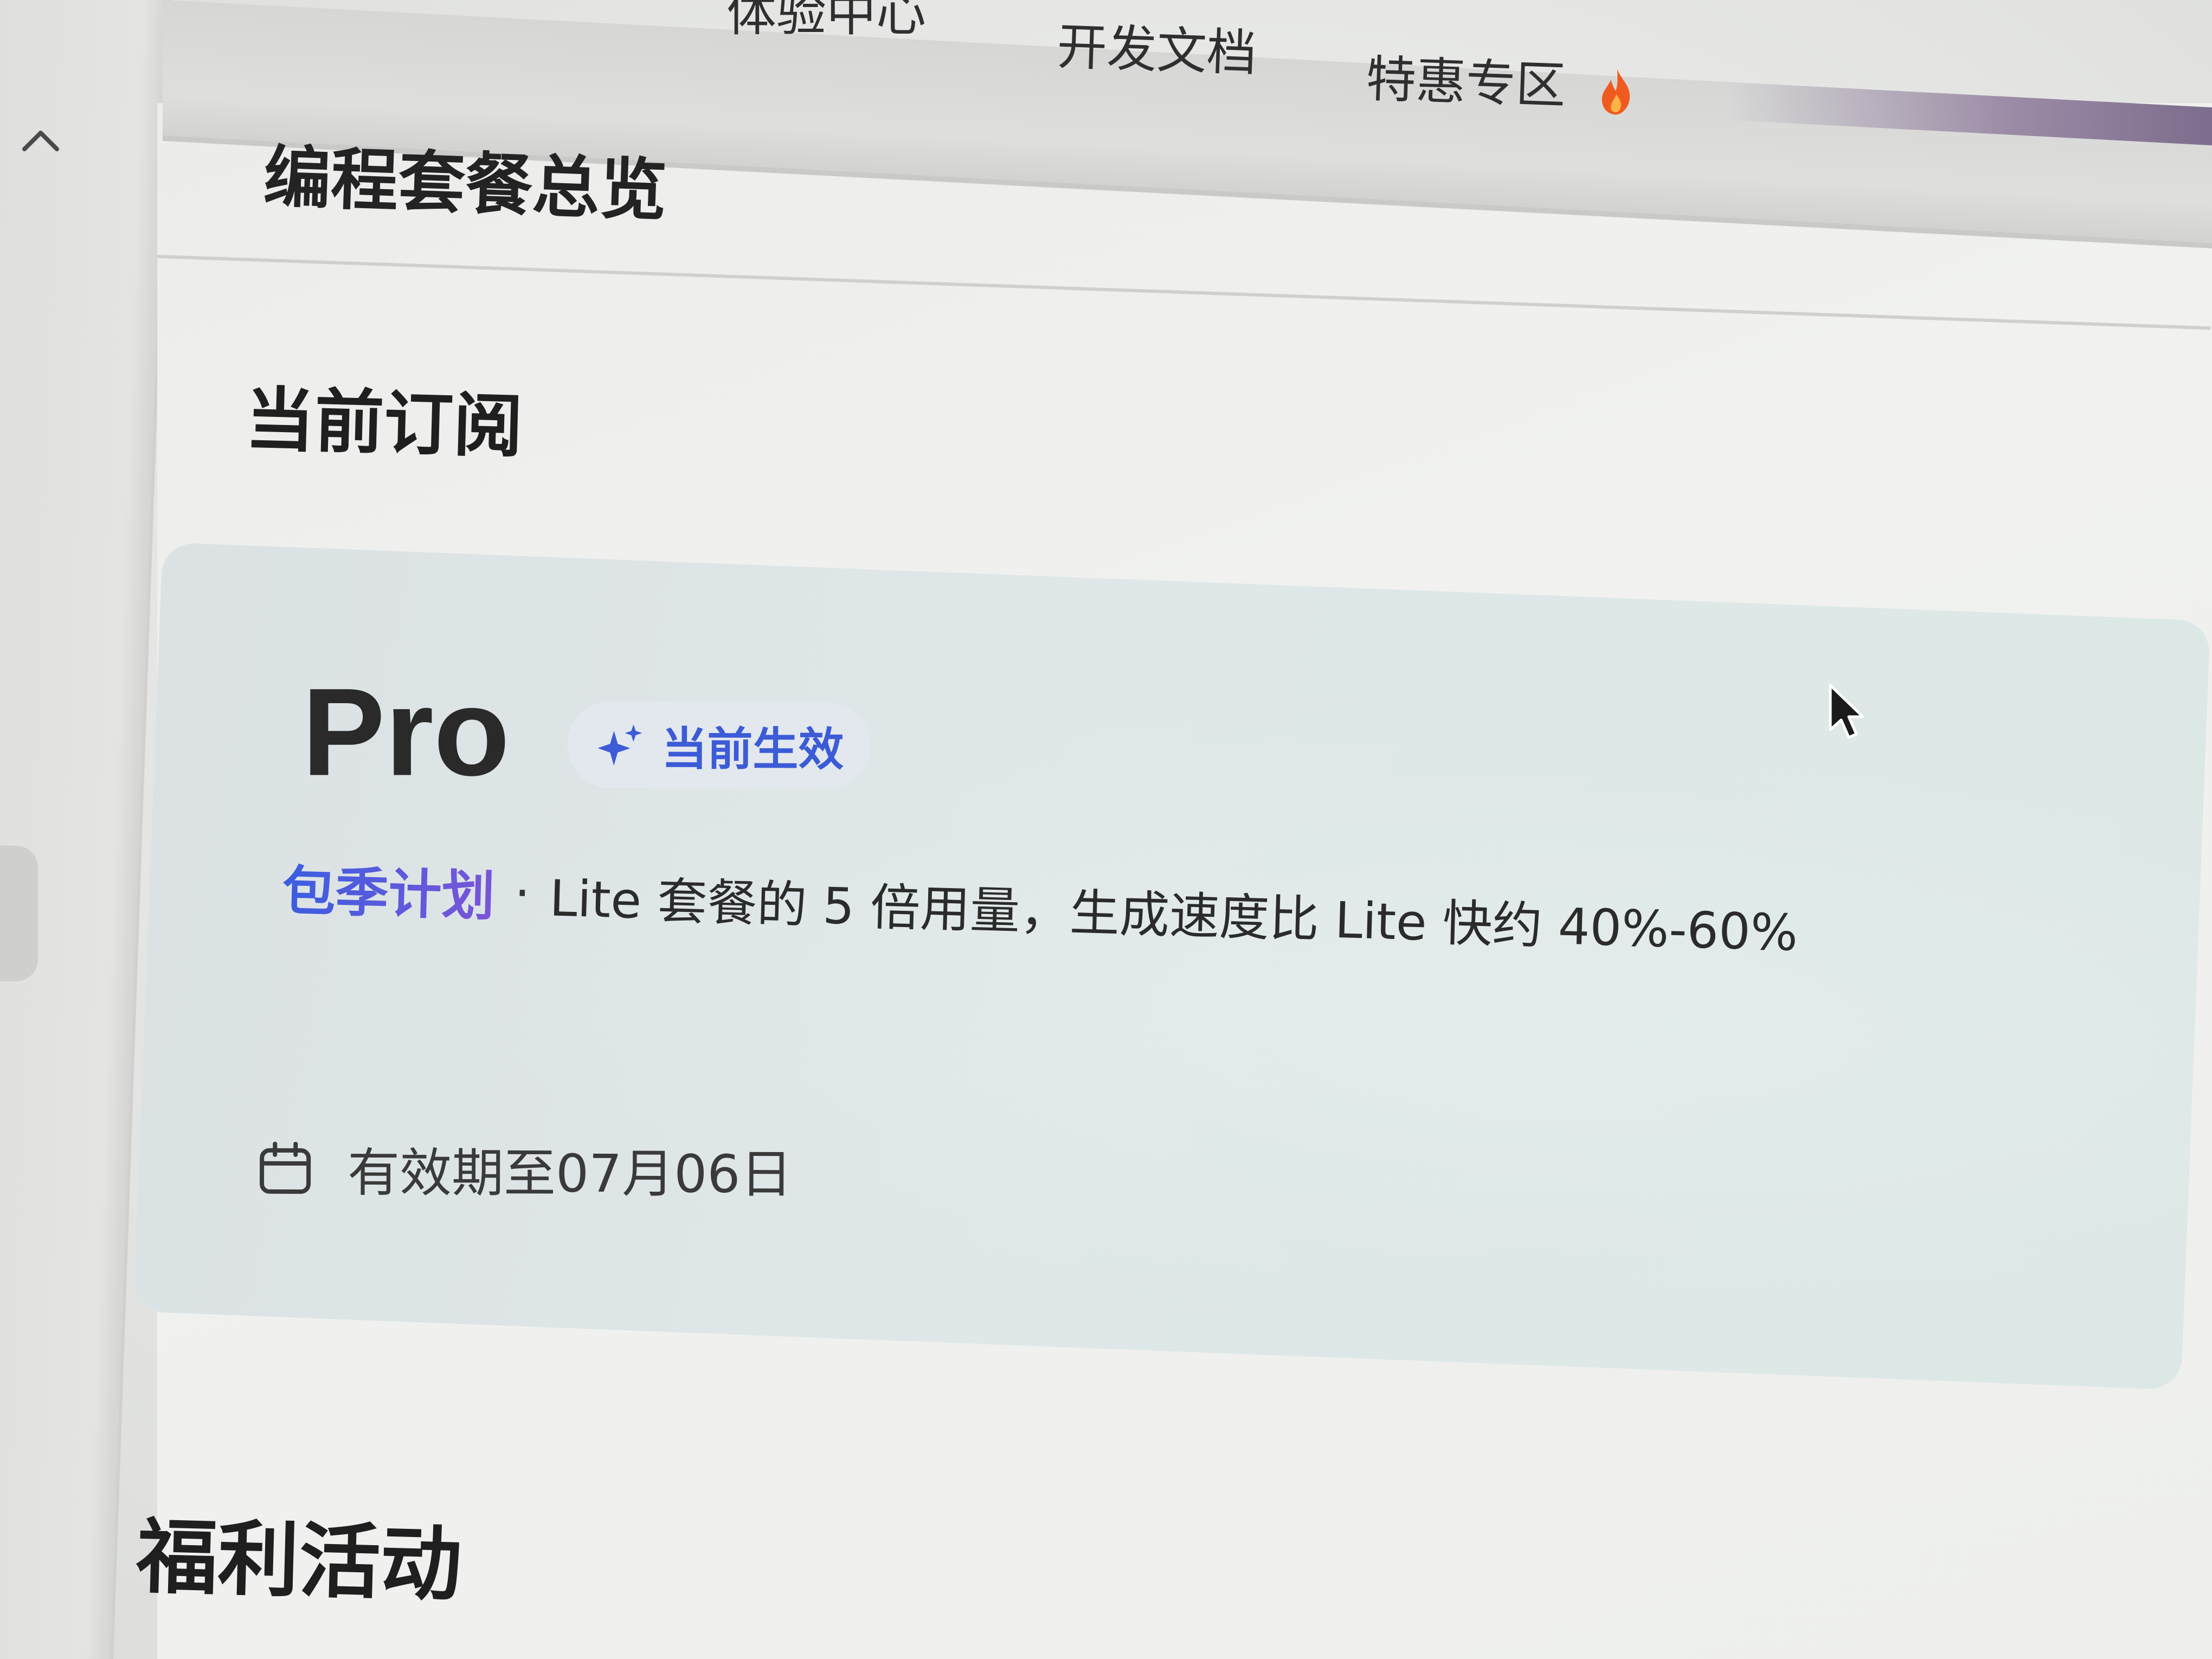 Image resolution: width=2212 pixels, height=1659 pixels. I want to click on section-title-current-subscription: 当前订阅, so click(384, 423).